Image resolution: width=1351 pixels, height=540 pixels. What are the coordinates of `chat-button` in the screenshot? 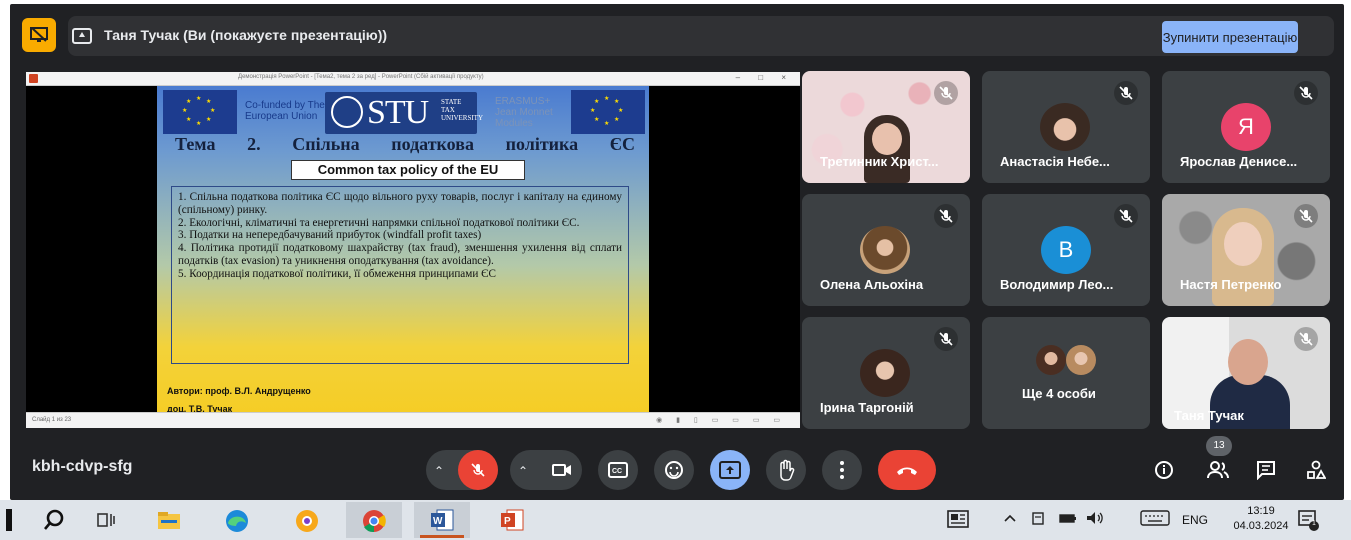 It's located at (1266, 470).